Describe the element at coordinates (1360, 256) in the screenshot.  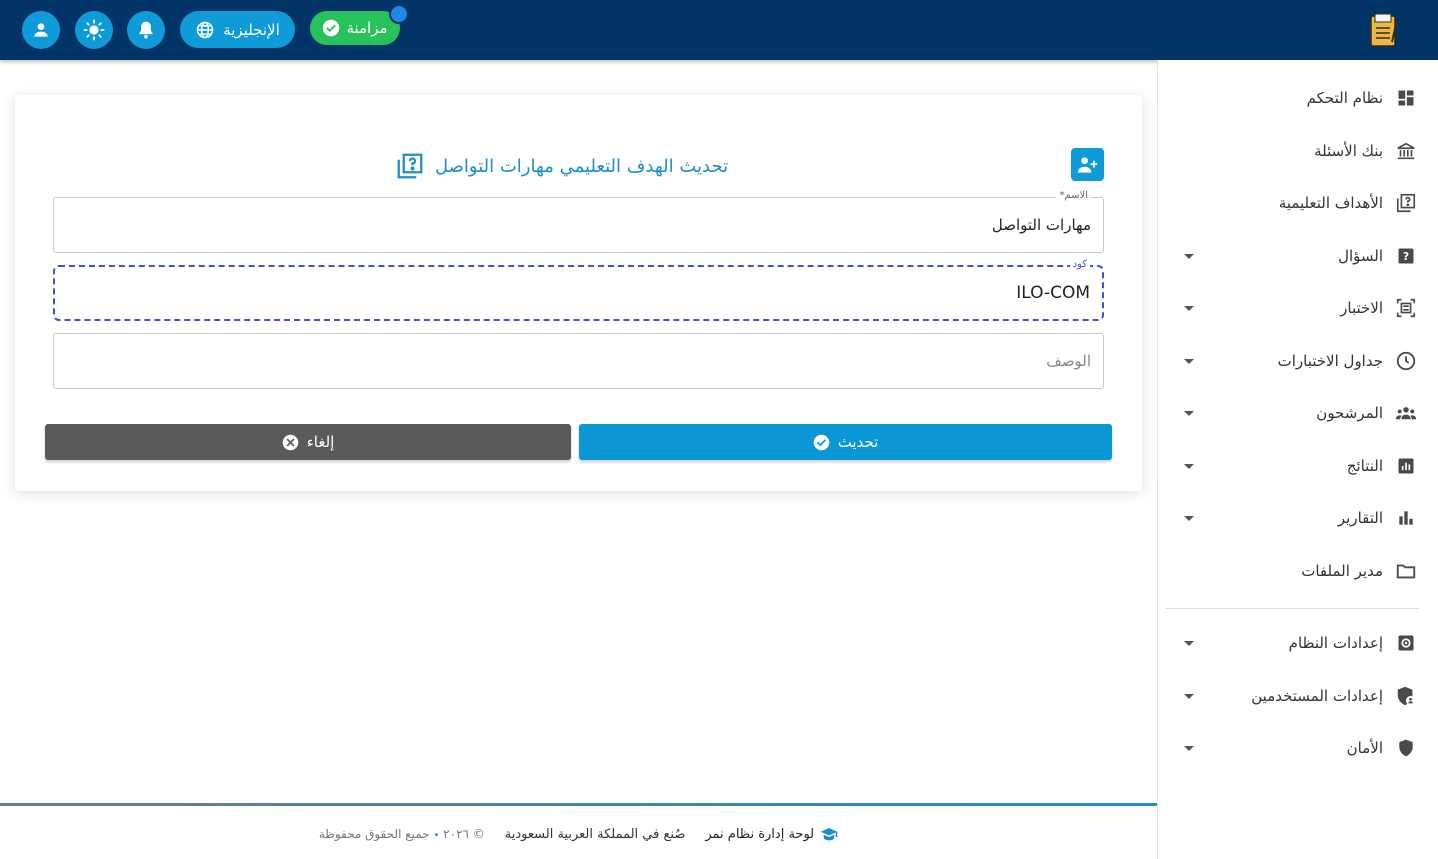
I see `sidebar-item-label: السؤال` at that location.